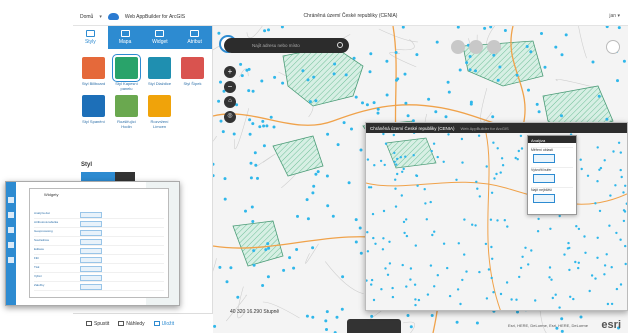 The height and width of the screenshot is (333, 628). Describe the element at coordinates (230, 117) in the screenshot. I see `locate-button: ◎` at that location.